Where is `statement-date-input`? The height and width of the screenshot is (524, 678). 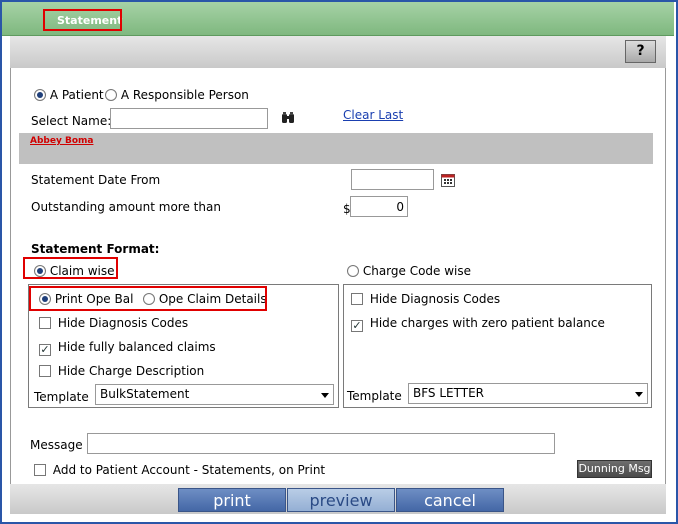 statement-date-input is located at coordinates (392, 179).